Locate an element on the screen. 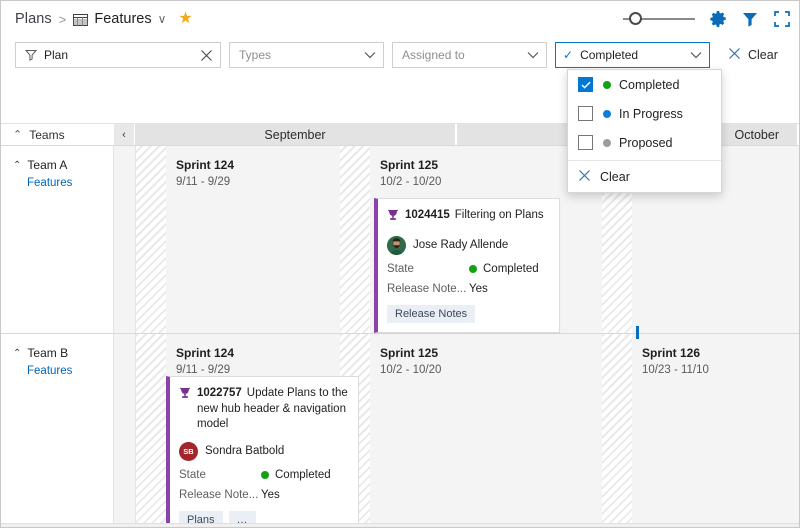  chevron-down-icon: ∨ is located at coordinates (162, 19).